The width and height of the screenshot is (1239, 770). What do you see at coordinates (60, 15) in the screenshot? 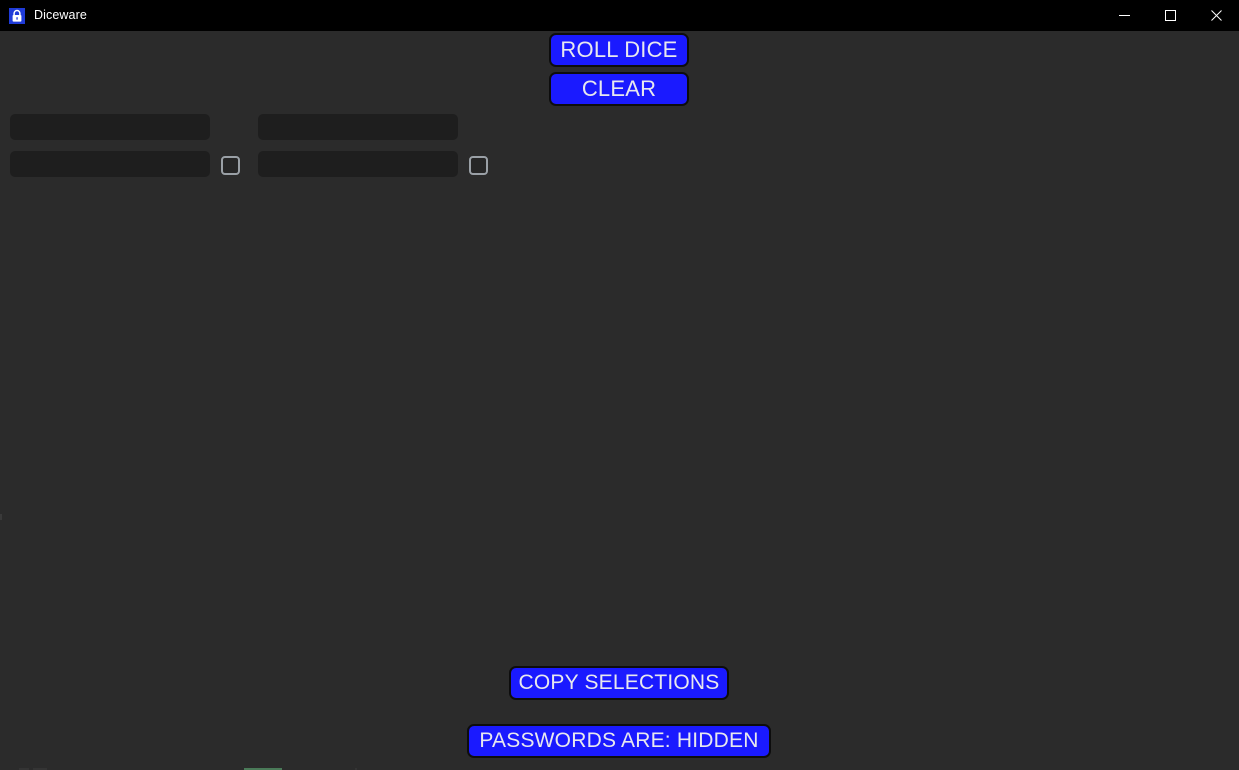
I see `window-title: Diceware` at bounding box center [60, 15].